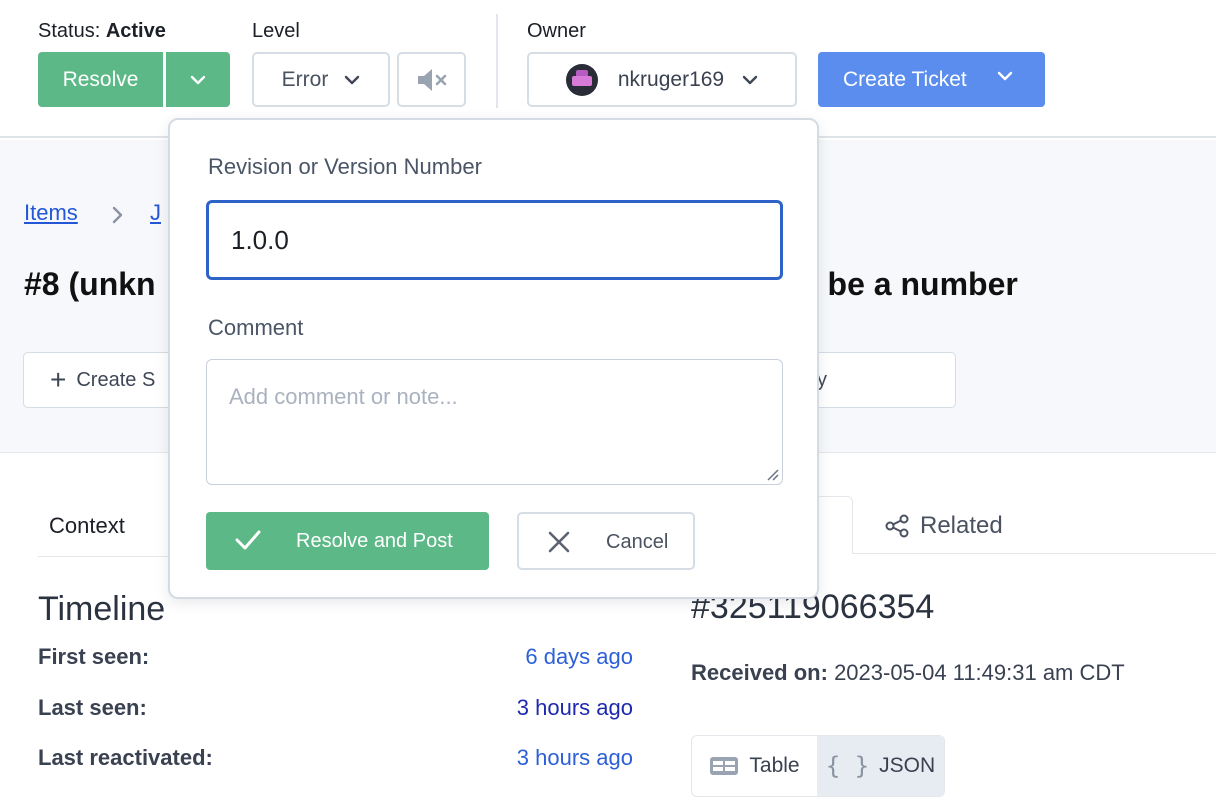 This screenshot has height=806, width=1216. I want to click on breadcrumb-item-link: J, so click(155, 213).